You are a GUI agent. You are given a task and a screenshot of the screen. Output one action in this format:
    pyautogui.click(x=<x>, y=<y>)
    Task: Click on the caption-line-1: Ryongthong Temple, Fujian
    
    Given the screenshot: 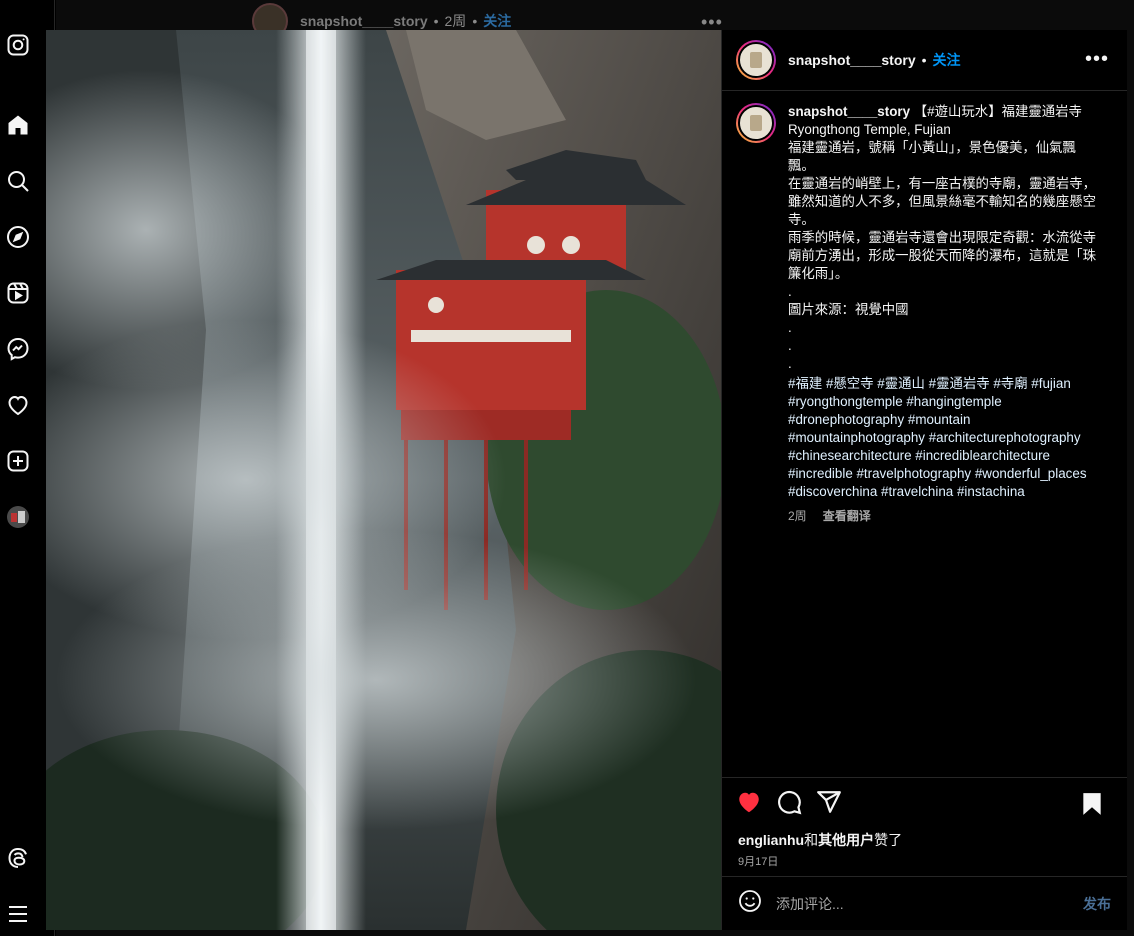 What is the action you would take?
    pyautogui.click(x=869, y=129)
    